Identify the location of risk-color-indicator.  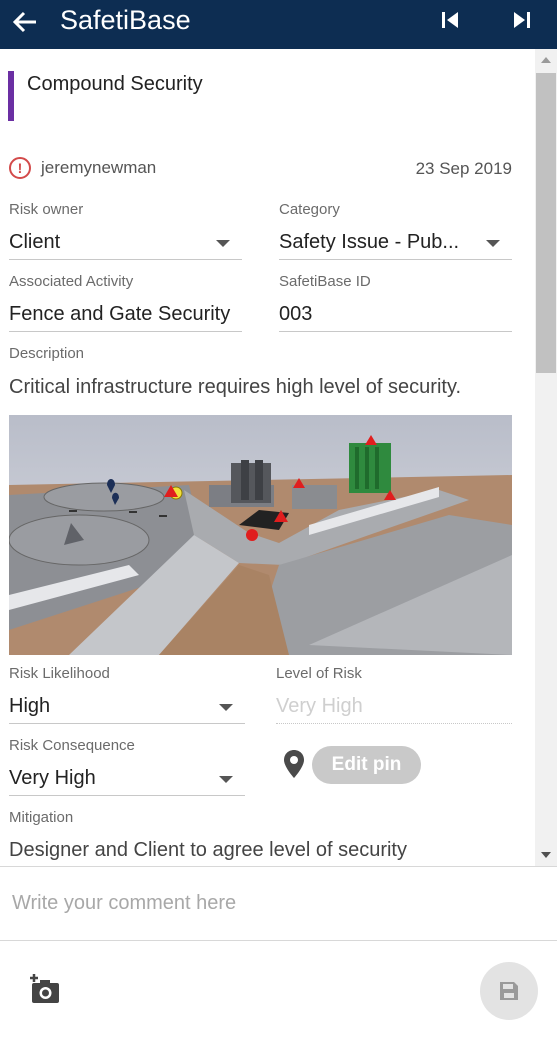
(11, 96).